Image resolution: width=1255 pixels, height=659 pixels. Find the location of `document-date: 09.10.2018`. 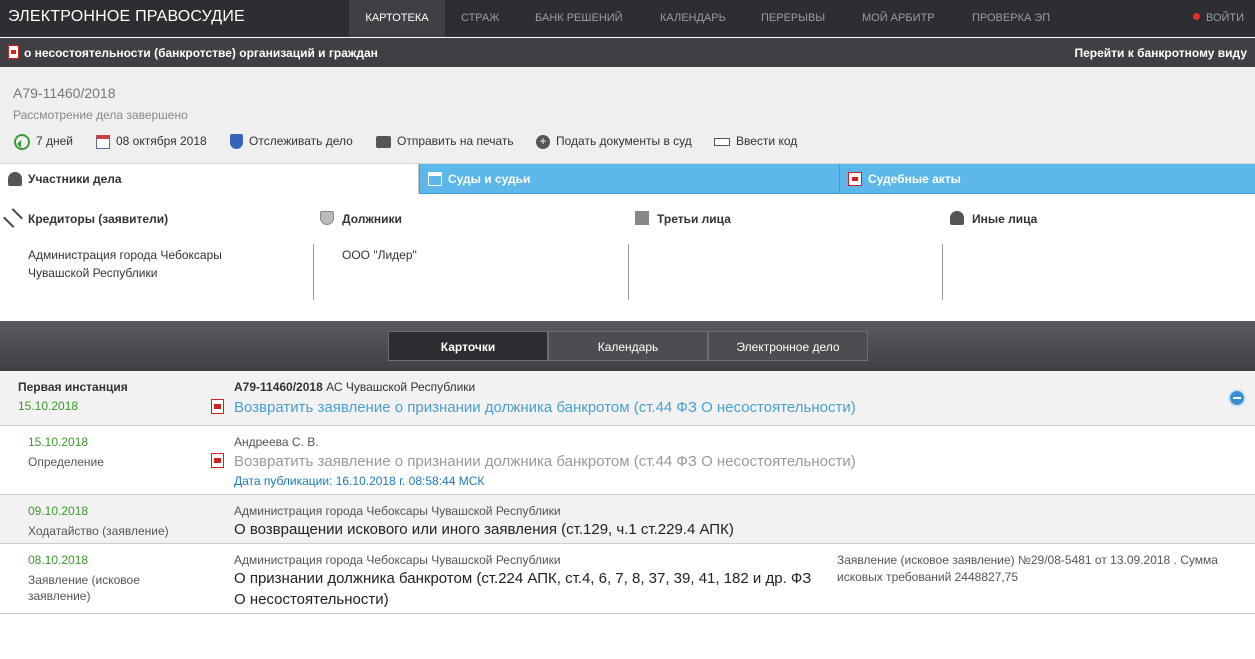

document-date: 09.10.2018 is located at coordinates (58, 511).